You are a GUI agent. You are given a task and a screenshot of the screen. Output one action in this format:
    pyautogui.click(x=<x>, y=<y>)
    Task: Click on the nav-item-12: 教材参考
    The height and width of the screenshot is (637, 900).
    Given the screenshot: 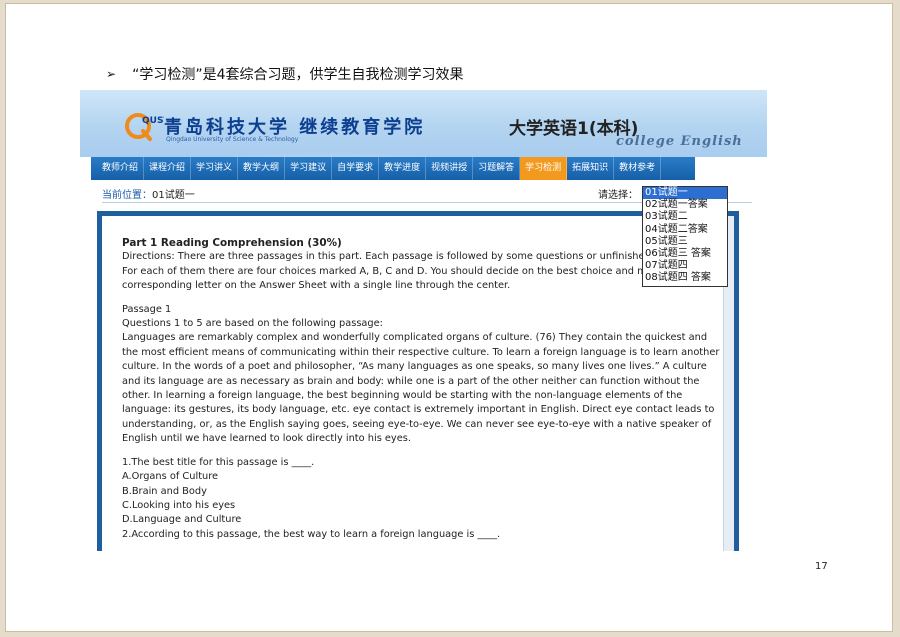 What is the action you would take?
    pyautogui.click(x=638, y=168)
    